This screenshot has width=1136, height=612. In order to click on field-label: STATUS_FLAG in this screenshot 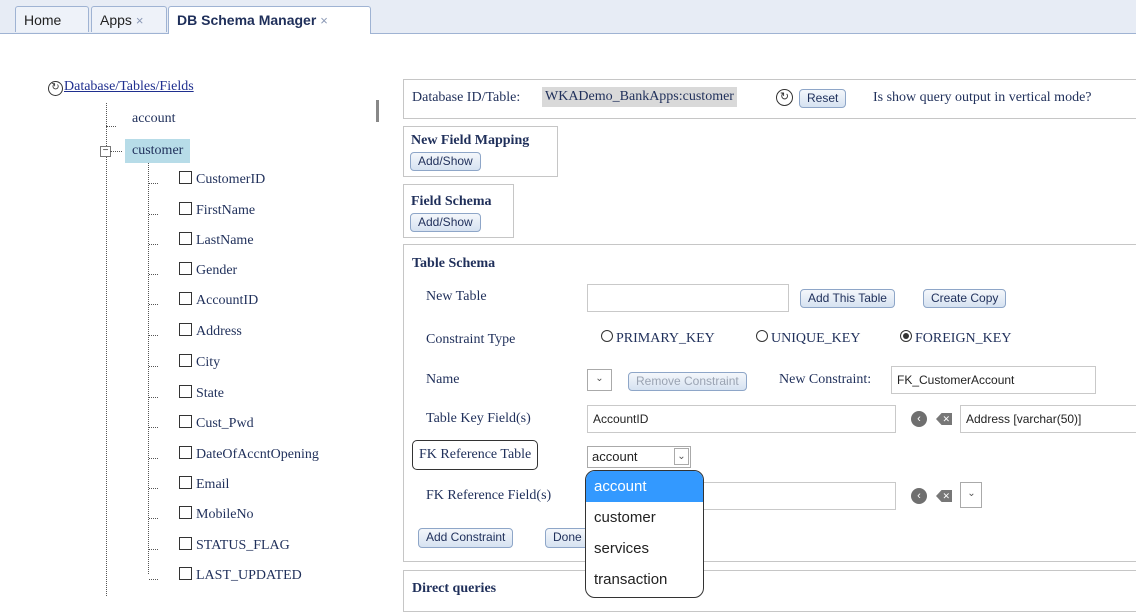, I will do `click(243, 545)`.